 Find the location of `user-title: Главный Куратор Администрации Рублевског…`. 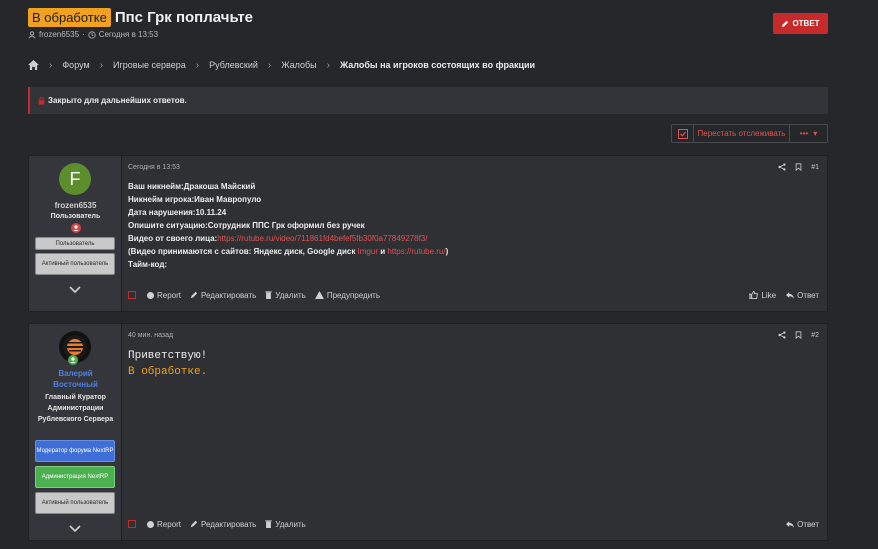

user-title: Главный Куратор Администрации Рублевског… is located at coordinates (75, 408).